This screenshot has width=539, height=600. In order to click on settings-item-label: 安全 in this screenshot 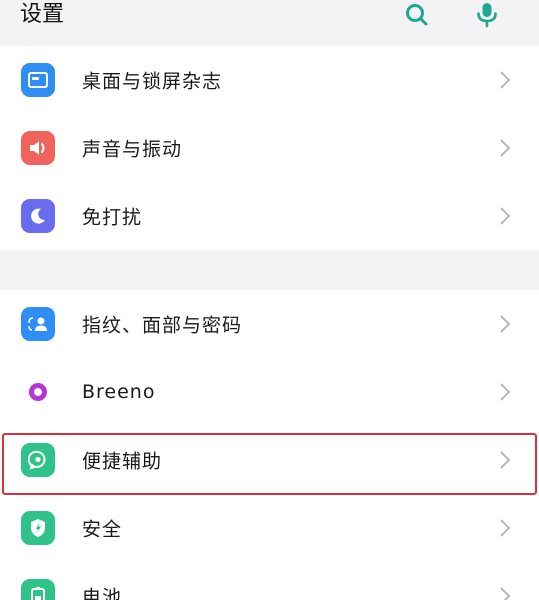, I will do `click(102, 529)`.